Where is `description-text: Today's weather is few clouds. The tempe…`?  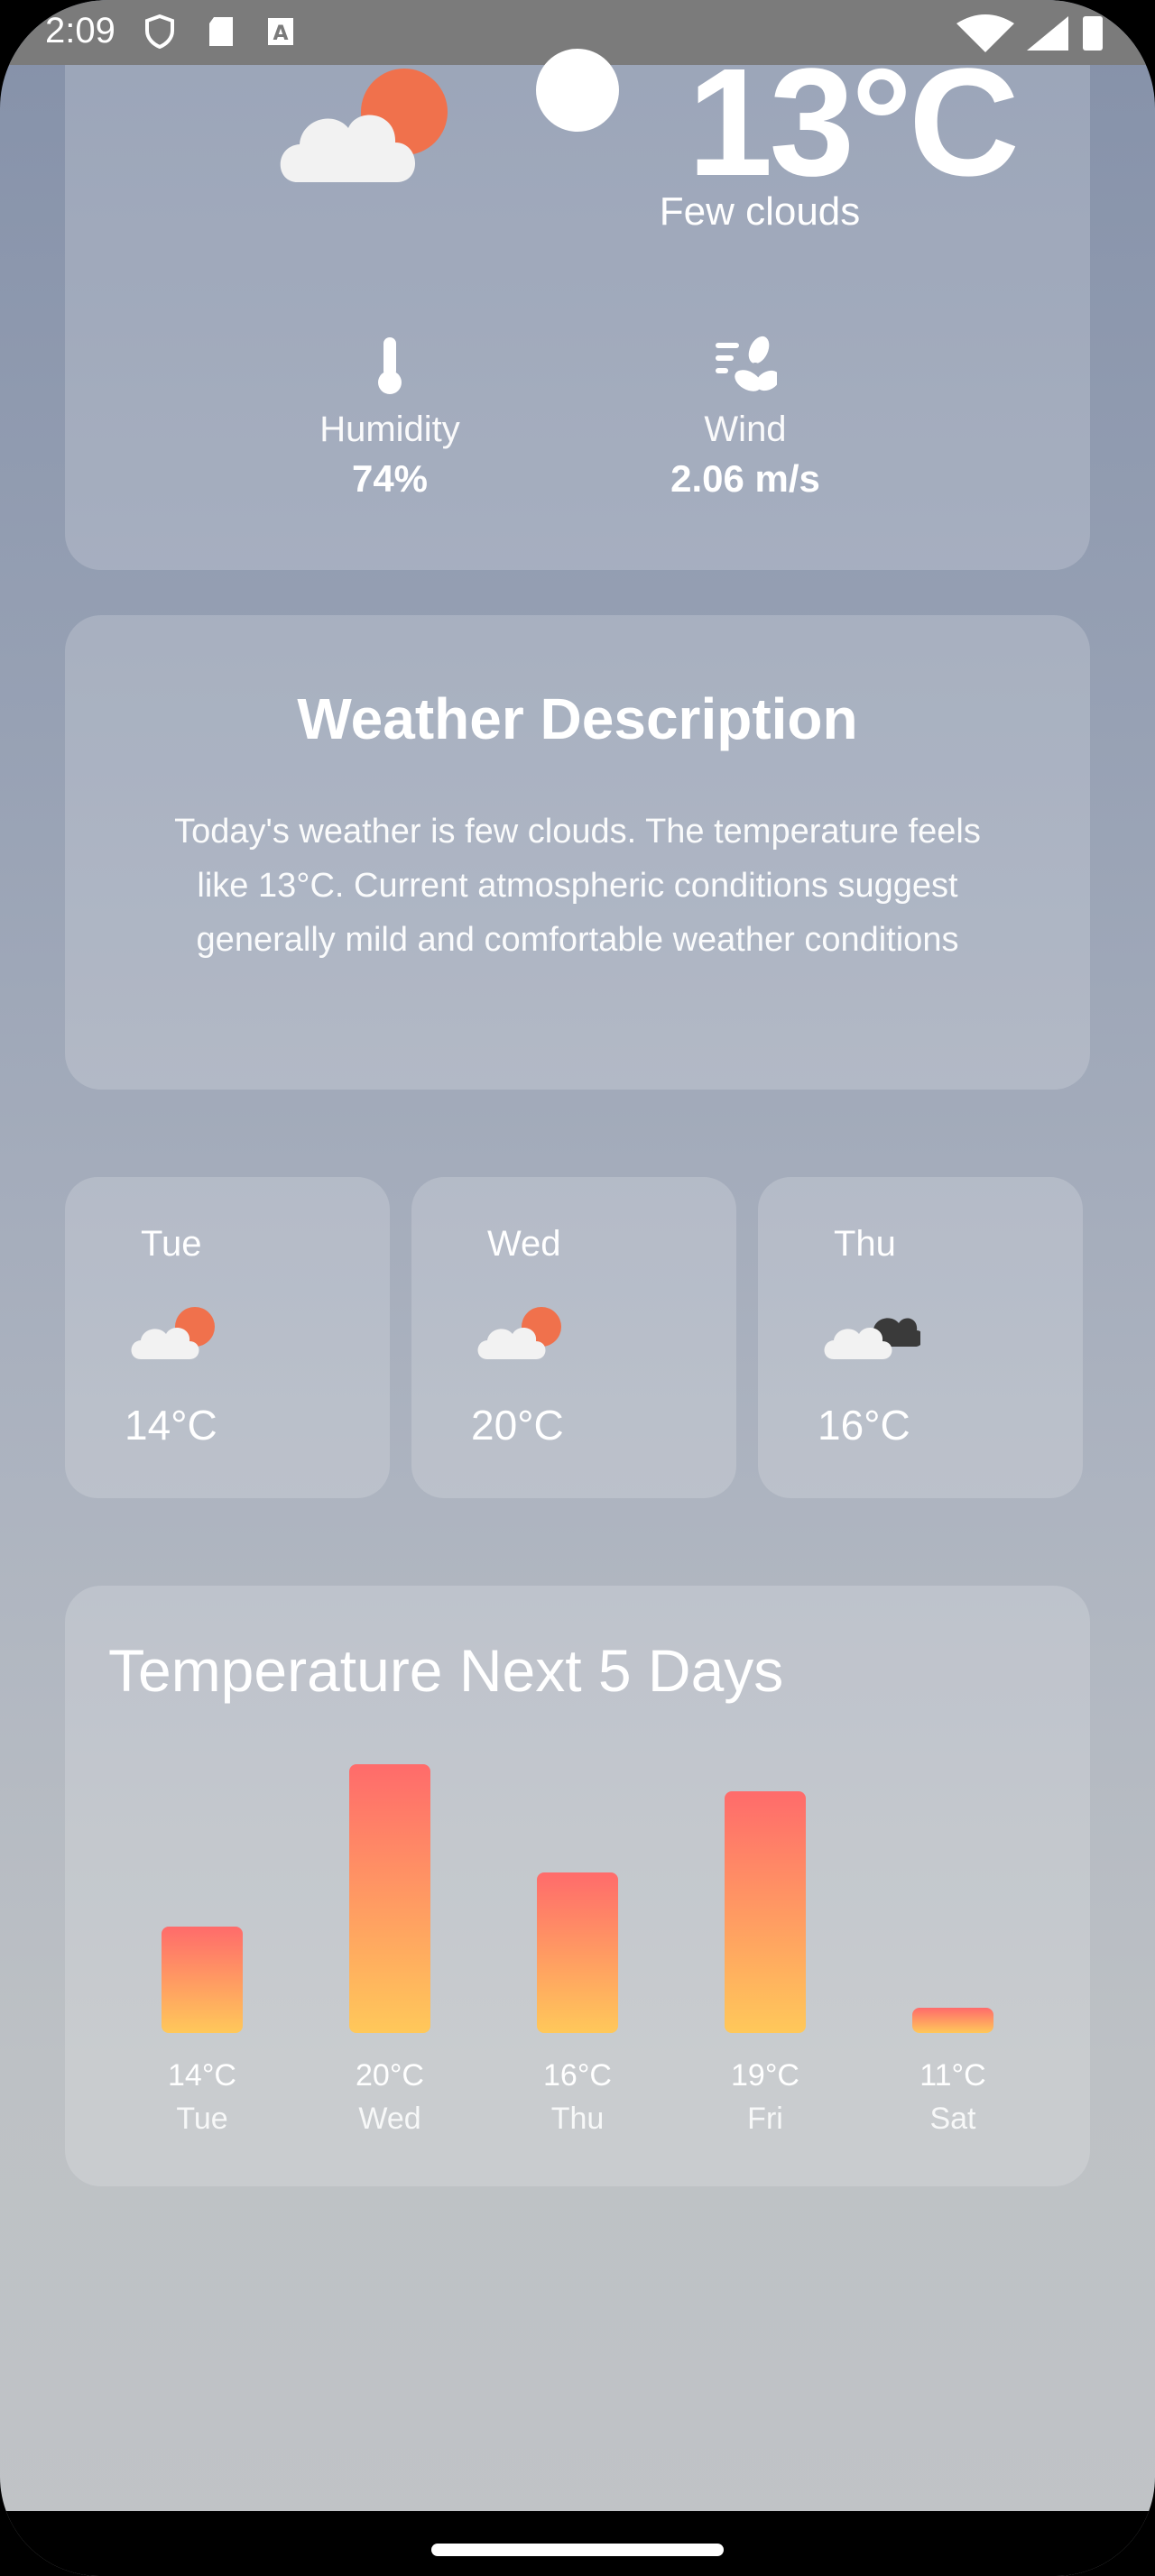 description-text: Today's weather is few clouds. The tempe… is located at coordinates (577, 886).